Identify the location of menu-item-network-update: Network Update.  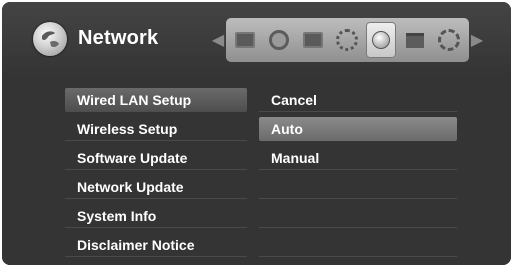
(156, 187).